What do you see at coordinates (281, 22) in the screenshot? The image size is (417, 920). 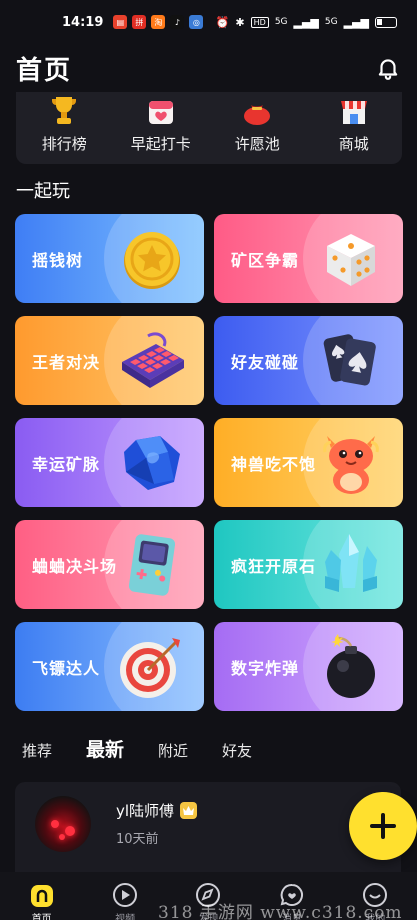 I see `signal-1: 5G` at bounding box center [281, 22].